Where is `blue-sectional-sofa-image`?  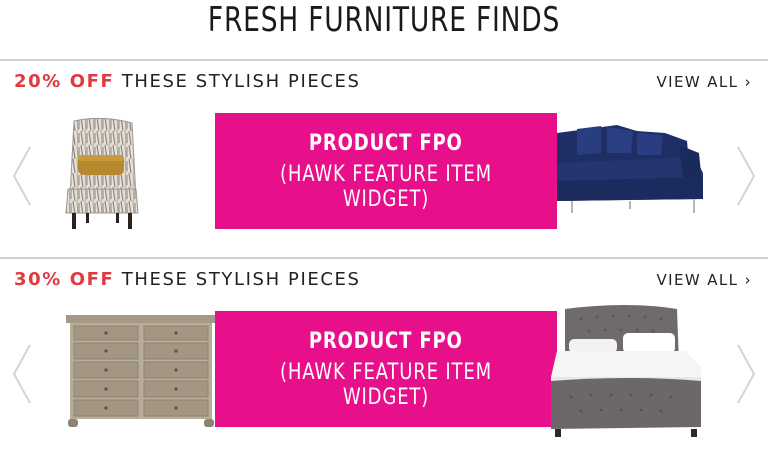 blue-sectional-sofa-image is located at coordinates (631, 170).